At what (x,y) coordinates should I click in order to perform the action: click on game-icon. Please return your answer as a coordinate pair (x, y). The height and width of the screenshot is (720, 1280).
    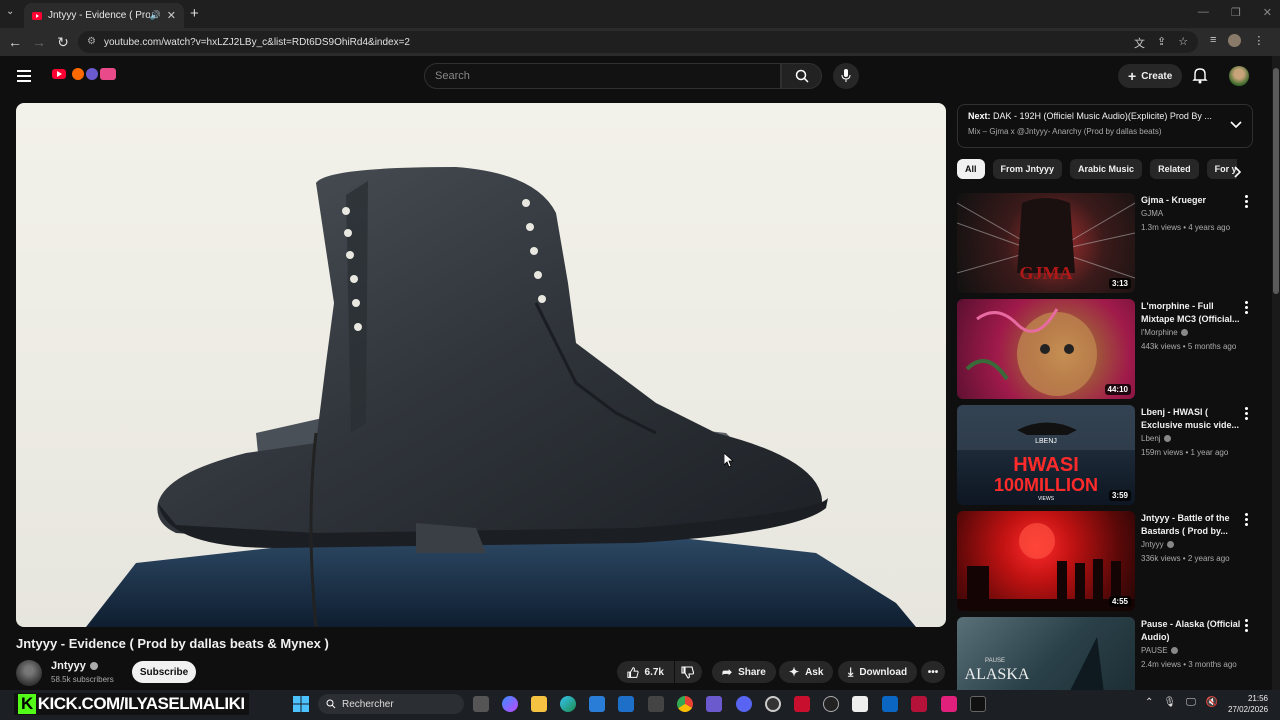
    Looking at the image, I should click on (714, 704).